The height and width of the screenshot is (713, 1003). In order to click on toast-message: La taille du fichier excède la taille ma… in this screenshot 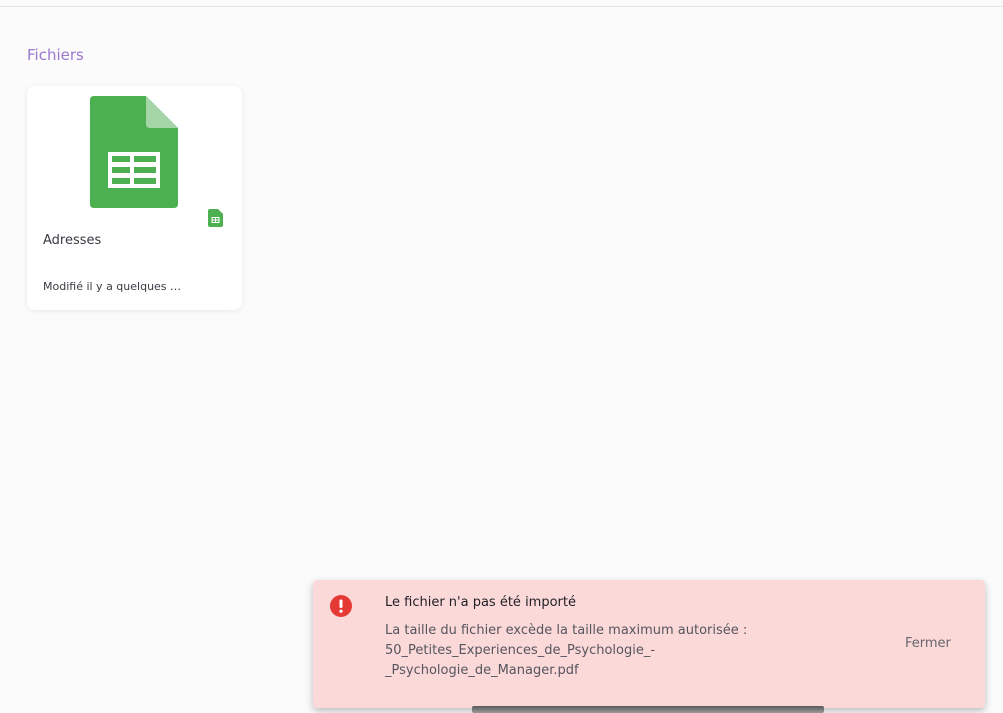, I will do `click(595, 651)`.